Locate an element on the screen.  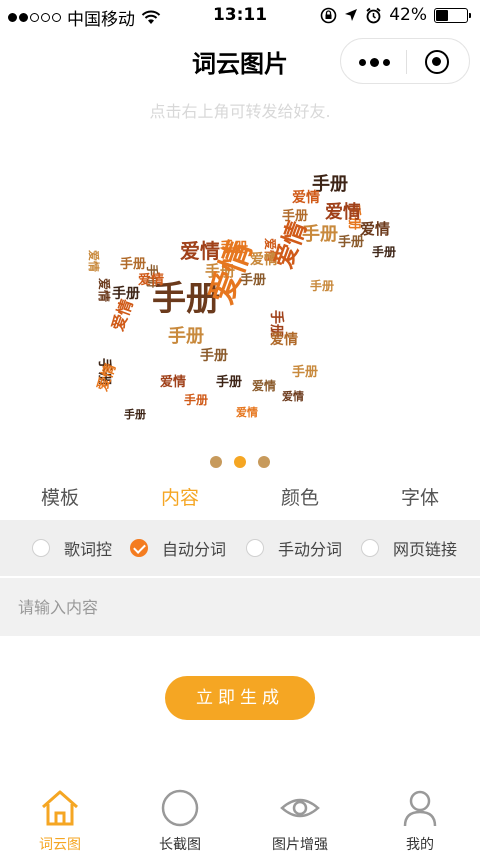
tabbar-label: 词云图 is located at coordinates (60, 844).